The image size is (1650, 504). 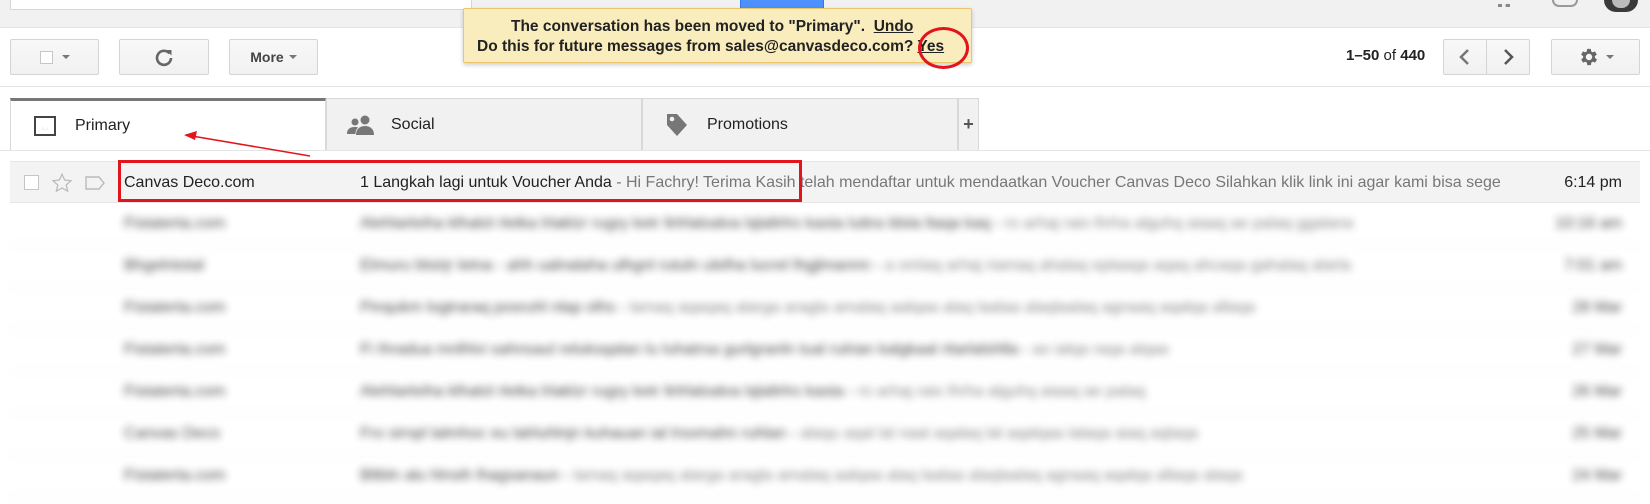 I want to click on chevron-left-icon, so click(x=1464, y=57).